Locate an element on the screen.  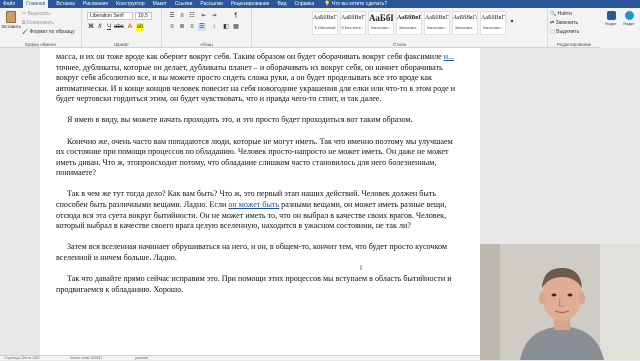
clipboard-icon is located at coordinates (11, 17).